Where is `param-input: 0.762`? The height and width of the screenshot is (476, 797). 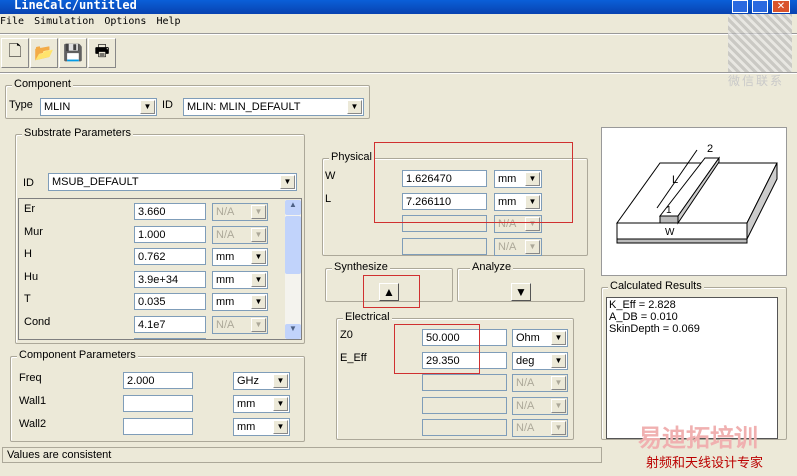
param-input: 0.762 is located at coordinates (170, 256).